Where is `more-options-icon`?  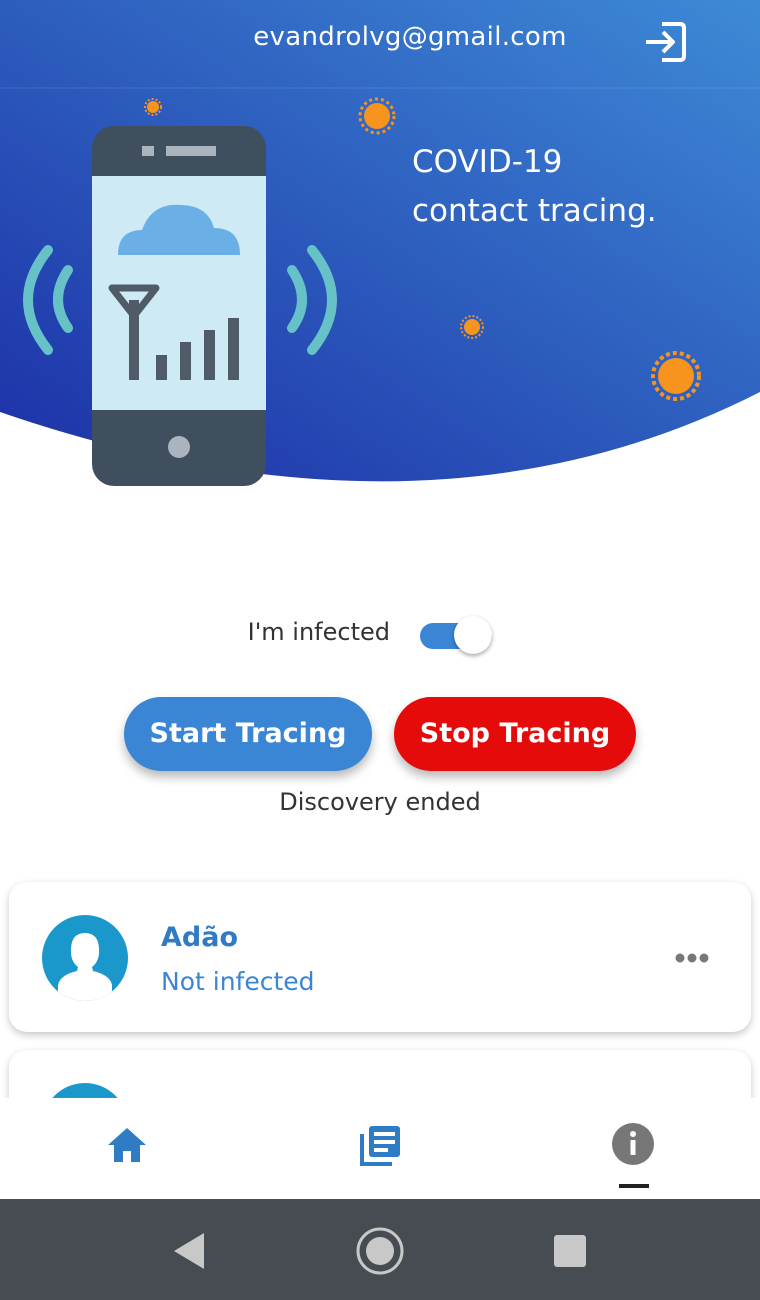
more-options-icon is located at coordinates (692, 958).